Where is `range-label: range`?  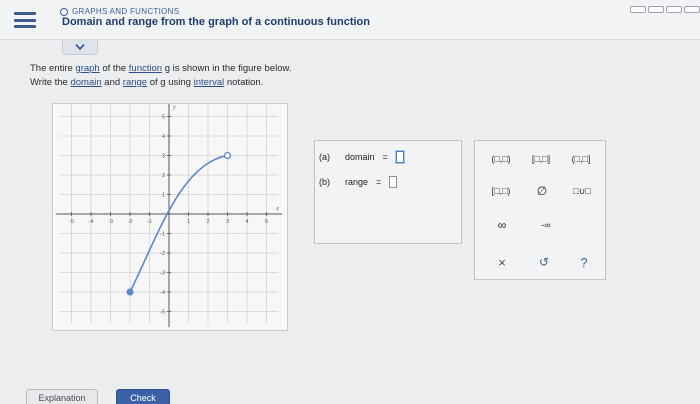
range-label: range is located at coordinates (357, 182).